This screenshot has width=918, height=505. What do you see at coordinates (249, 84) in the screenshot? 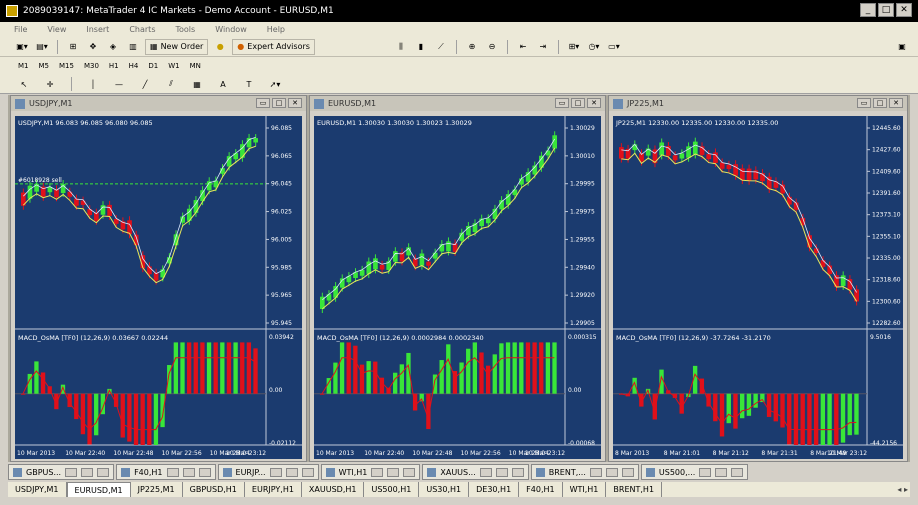
I see `text-label-icon: T` at bounding box center [249, 84].